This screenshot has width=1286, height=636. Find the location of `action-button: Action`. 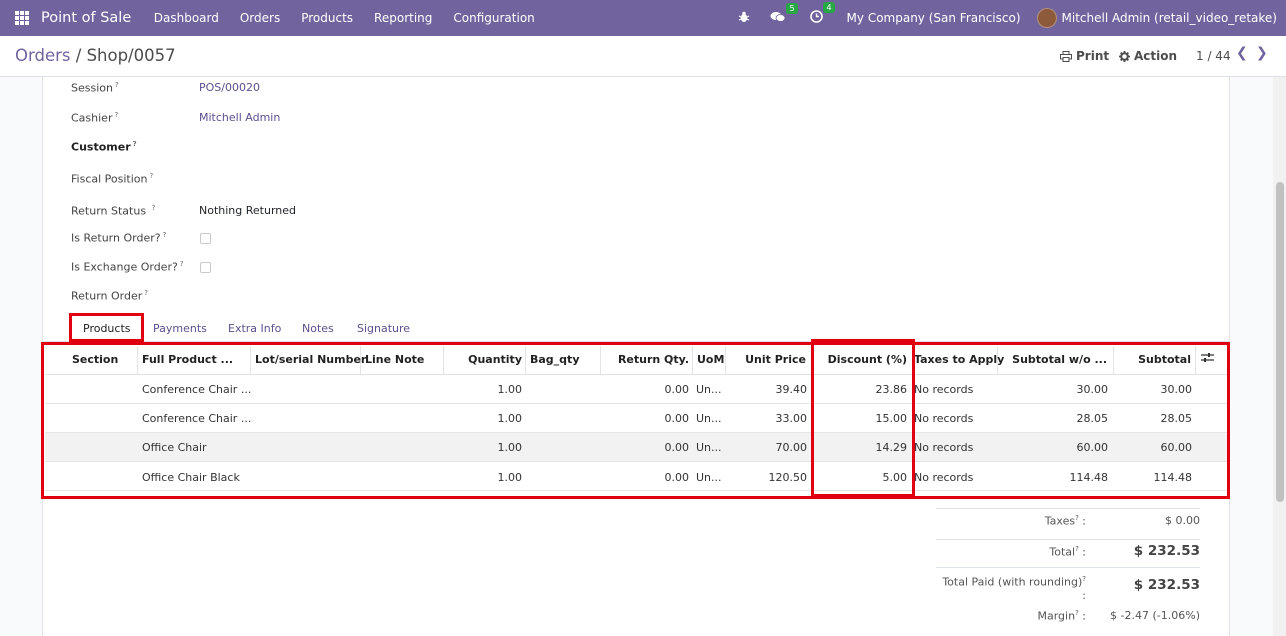

action-button: Action is located at coordinates (1148, 56).